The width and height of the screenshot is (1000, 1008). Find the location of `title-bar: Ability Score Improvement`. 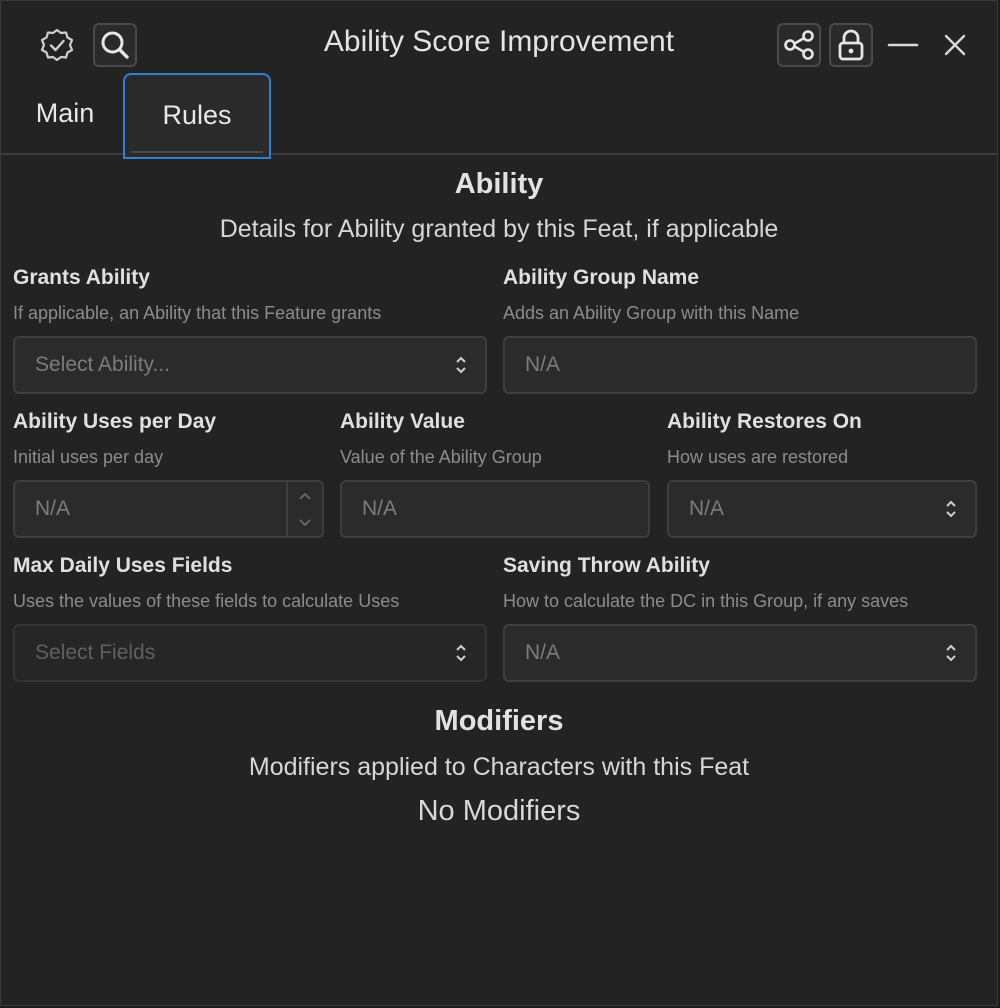

title-bar: Ability Score Improvement is located at coordinates (499, 41).